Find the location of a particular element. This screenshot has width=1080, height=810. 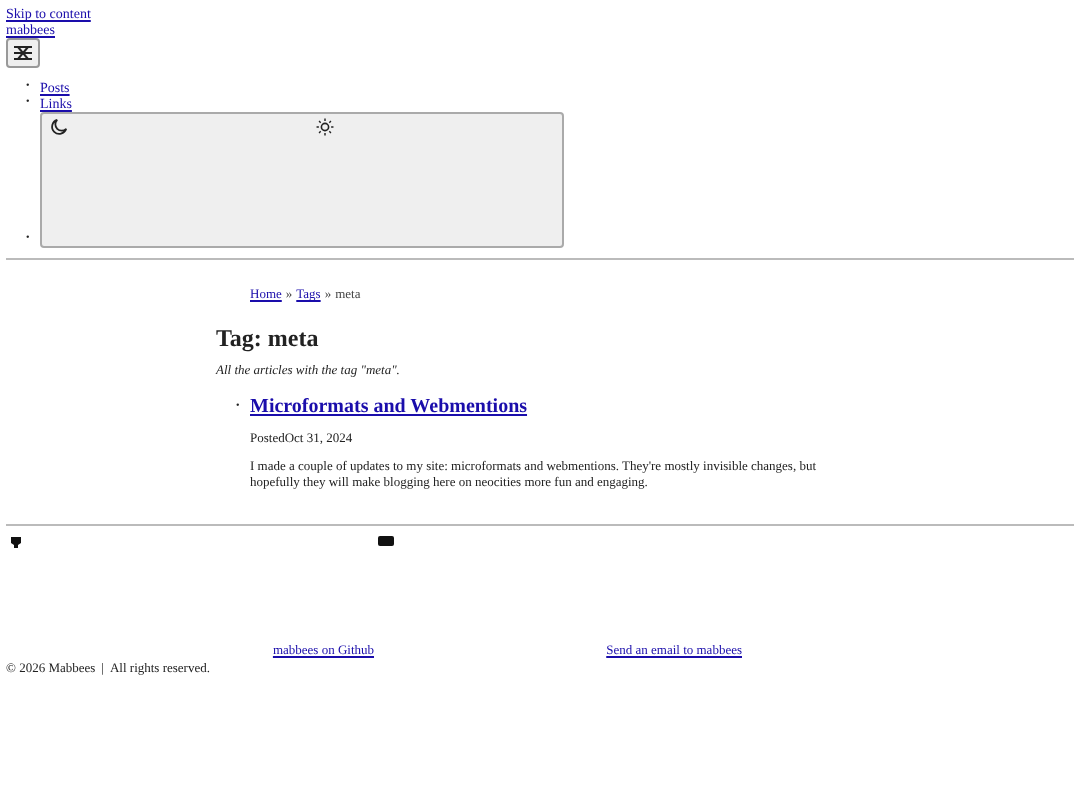

sun-icon is located at coordinates (325, 127).